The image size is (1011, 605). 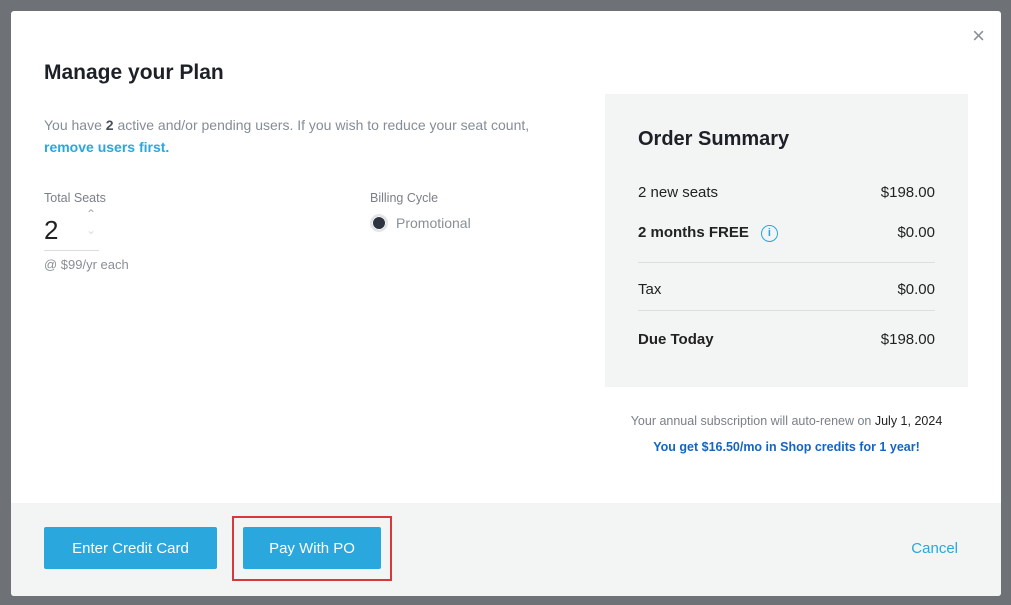 What do you see at coordinates (130, 548) in the screenshot?
I see `enter-credit-card-button: Enter Credit Card` at bounding box center [130, 548].